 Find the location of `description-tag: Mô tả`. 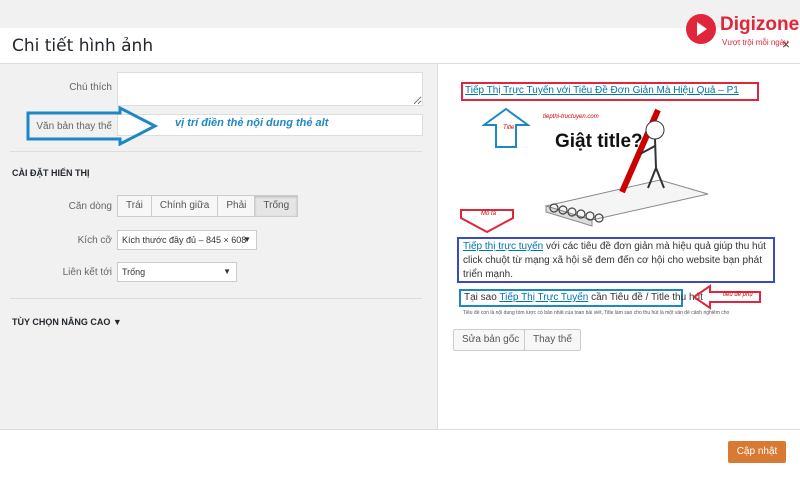

description-tag: Mô tả is located at coordinates (489, 214).